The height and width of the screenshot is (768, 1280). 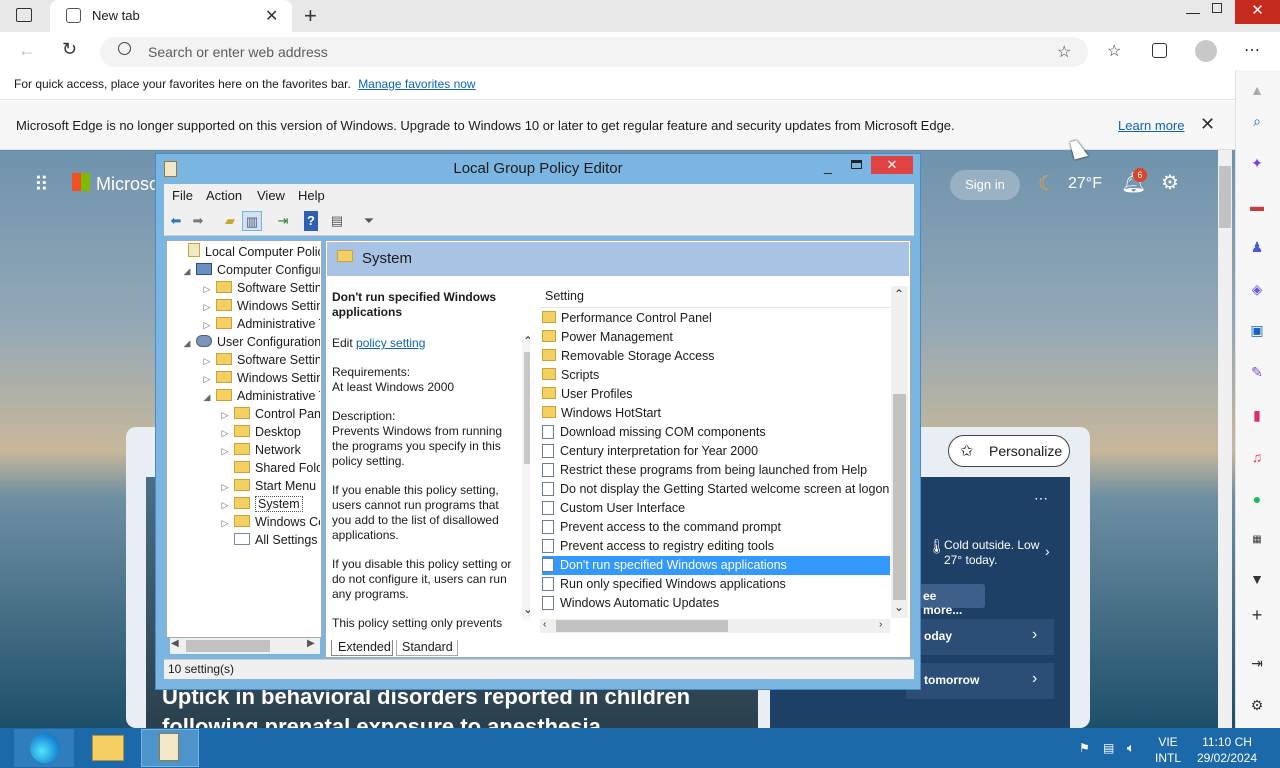 What do you see at coordinates (271, 16) in the screenshot?
I see `close-tab-icon: ✕` at bounding box center [271, 16].